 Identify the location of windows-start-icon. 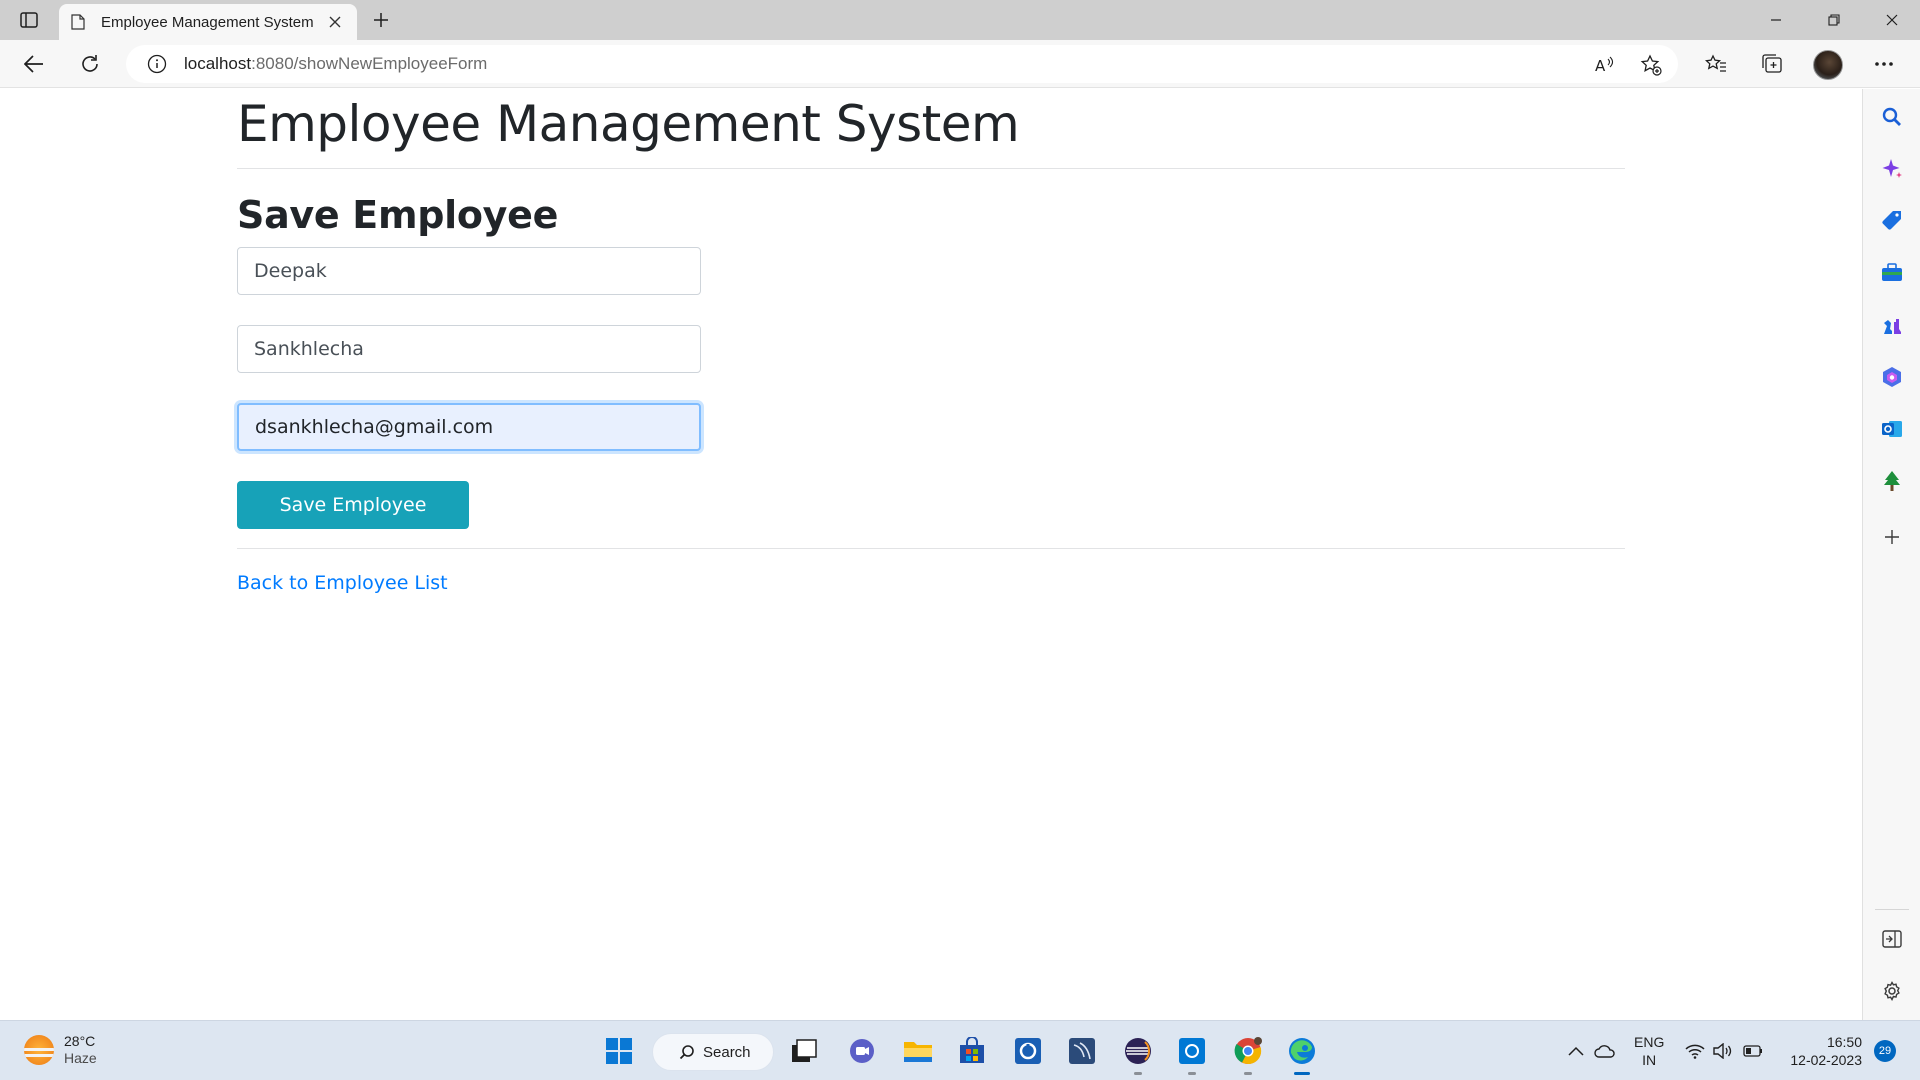
(619, 1051).